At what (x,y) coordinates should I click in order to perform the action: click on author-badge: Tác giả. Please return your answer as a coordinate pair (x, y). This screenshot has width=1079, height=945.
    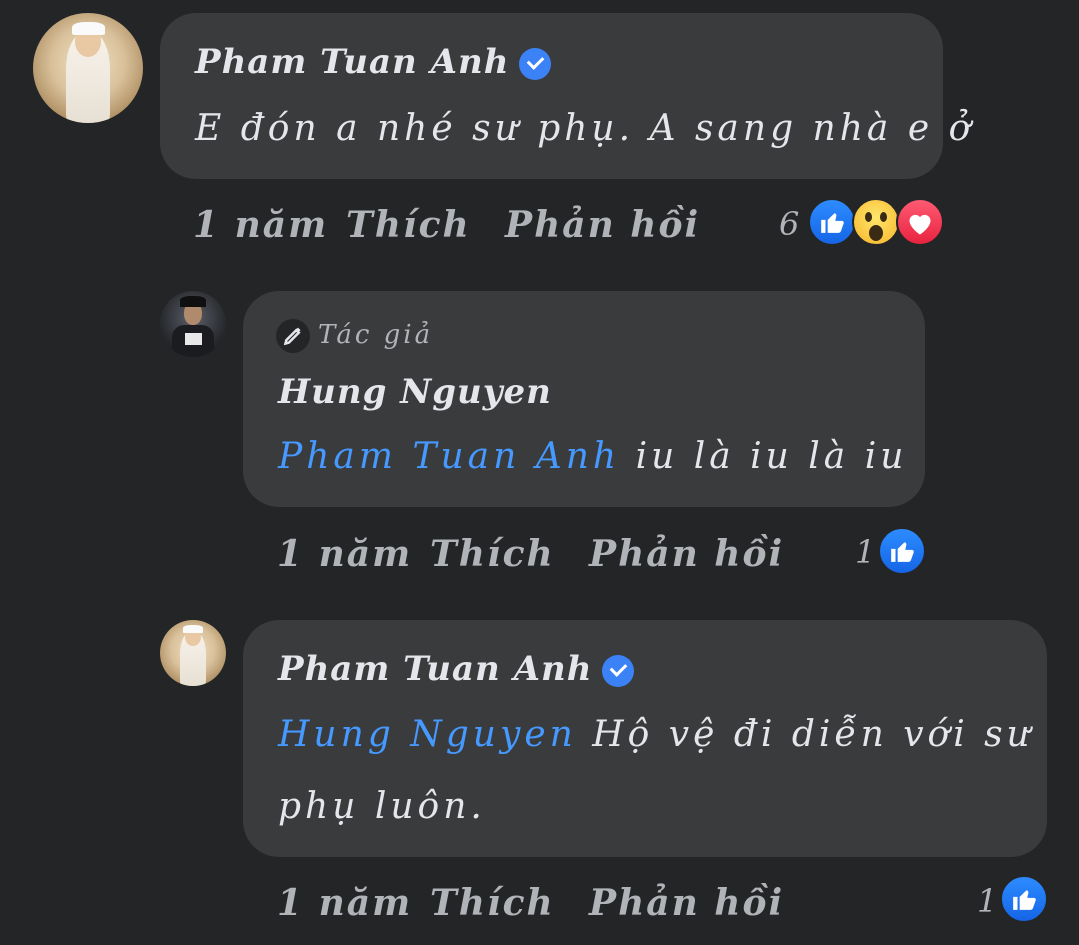
    Looking at the image, I should click on (376, 335).